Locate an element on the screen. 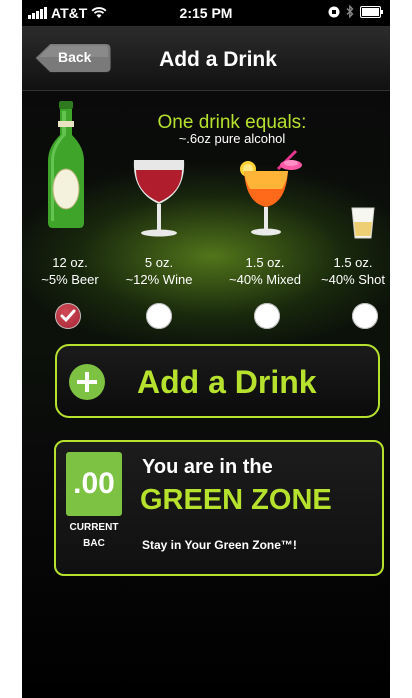 Image resolution: width=412 pixels, height=698 pixels. plus-icon is located at coordinates (87, 382).